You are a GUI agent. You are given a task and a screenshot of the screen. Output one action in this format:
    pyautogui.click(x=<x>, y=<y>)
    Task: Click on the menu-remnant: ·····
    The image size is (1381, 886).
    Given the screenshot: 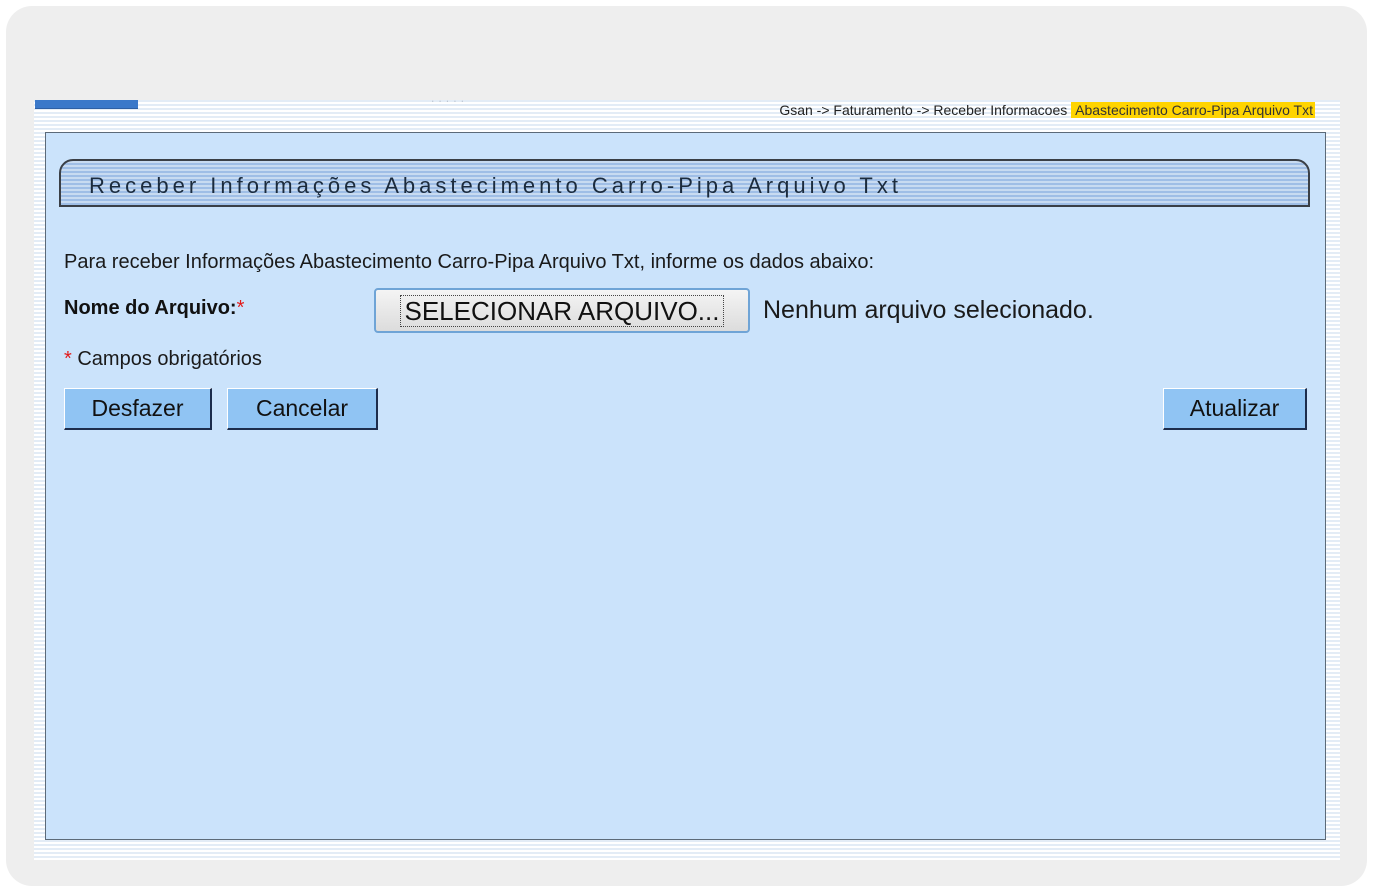 What is the action you would take?
    pyautogui.click(x=449, y=102)
    